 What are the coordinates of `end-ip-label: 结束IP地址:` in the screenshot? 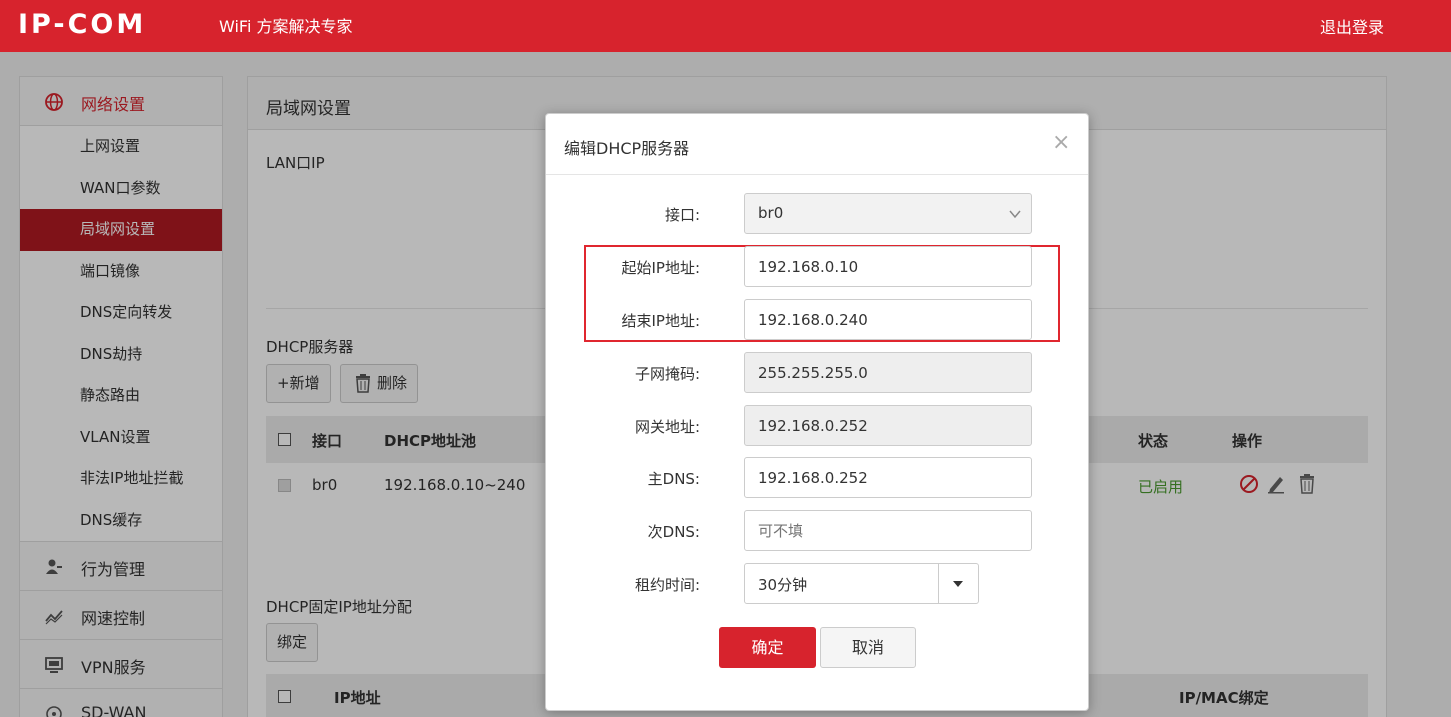 It's located at (660, 321).